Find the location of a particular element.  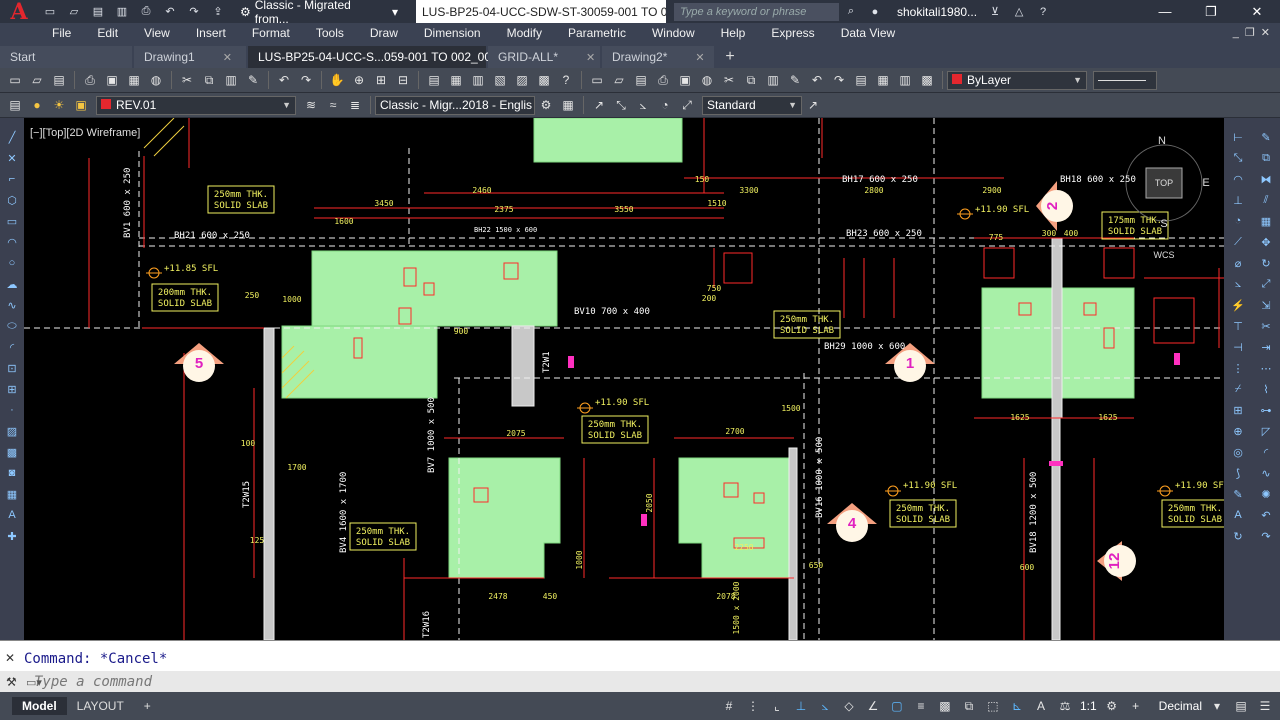

gear-icon: ⚙ is located at coordinates (546, 105).